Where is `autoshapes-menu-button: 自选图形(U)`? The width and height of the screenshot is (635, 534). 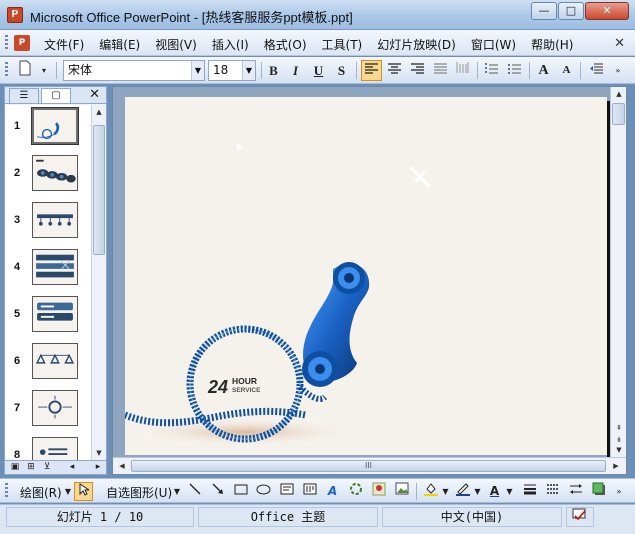 autoshapes-menu-button: 自选图形(U) is located at coordinates (139, 492).